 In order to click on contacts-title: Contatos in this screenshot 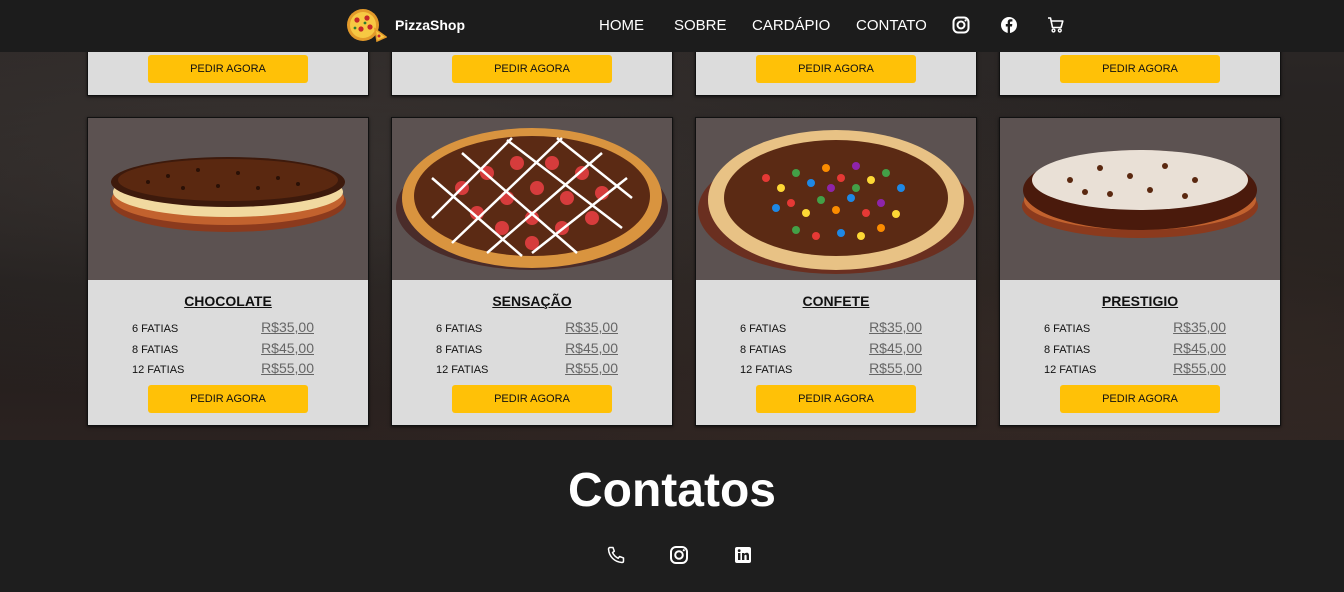, I will do `click(672, 490)`.